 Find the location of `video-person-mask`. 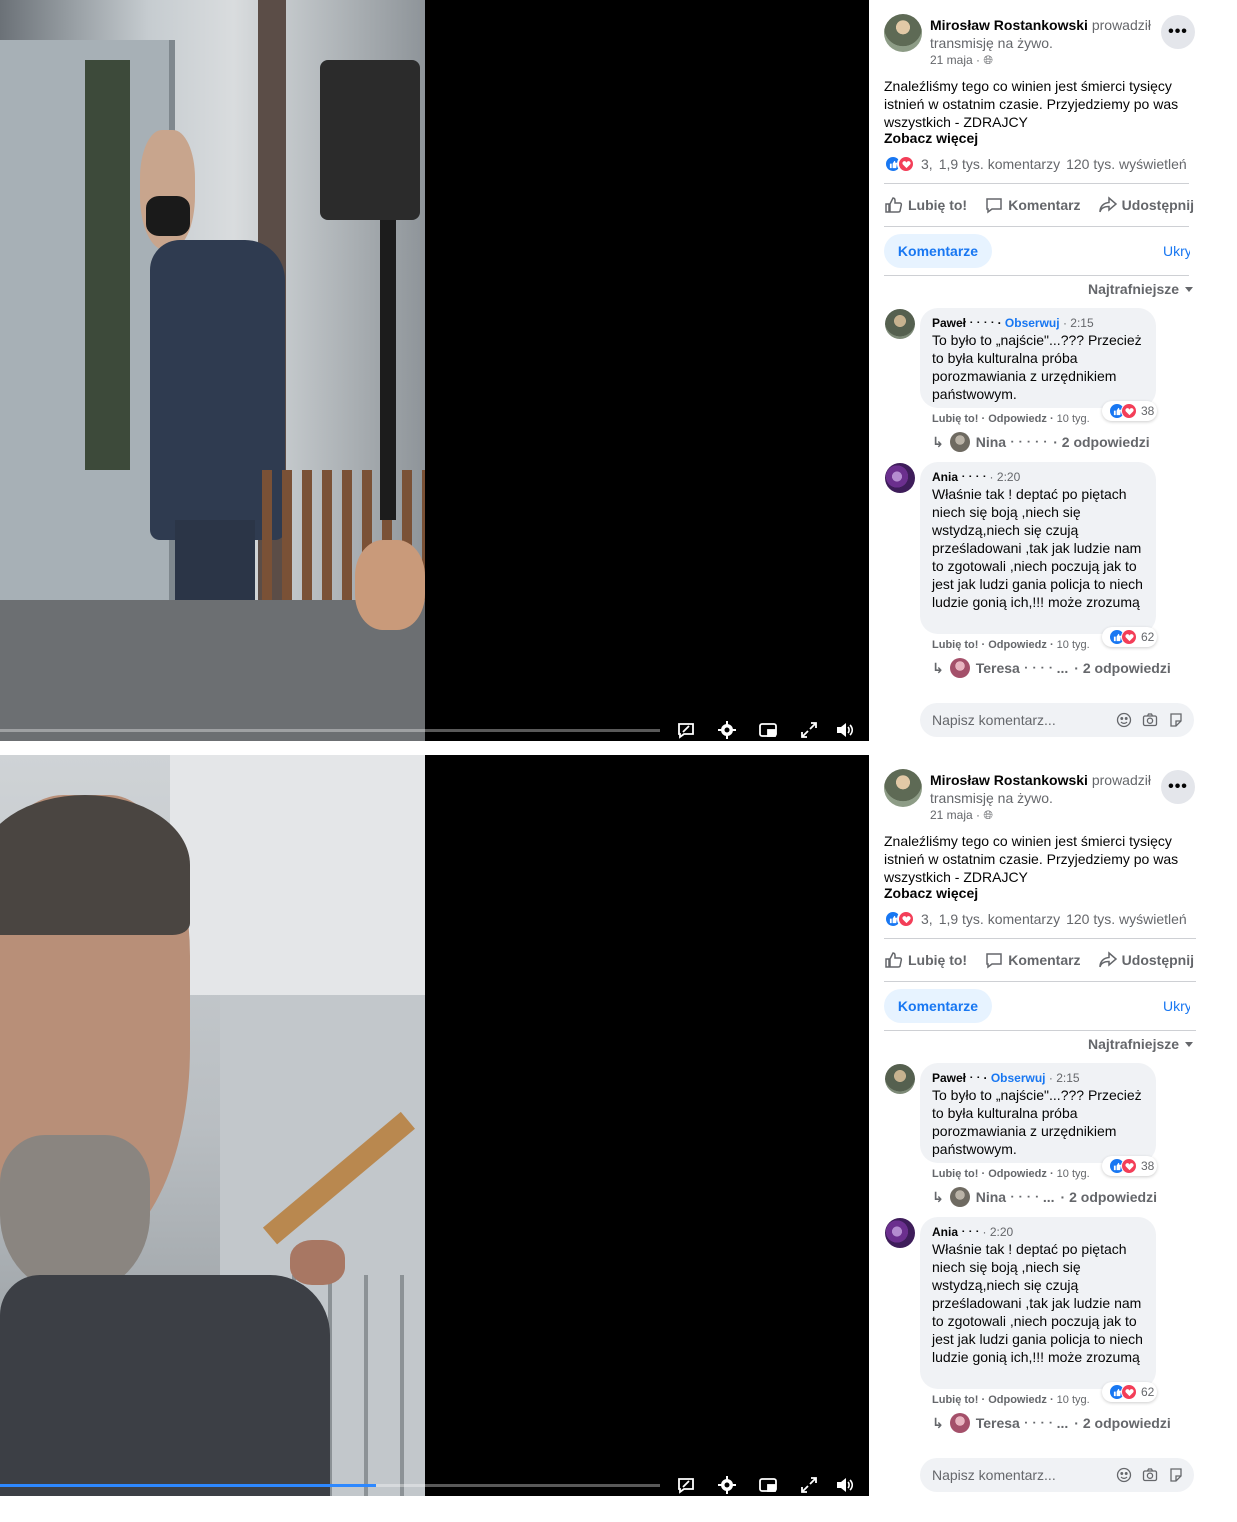

video-person-mask is located at coordinates (168, 216).